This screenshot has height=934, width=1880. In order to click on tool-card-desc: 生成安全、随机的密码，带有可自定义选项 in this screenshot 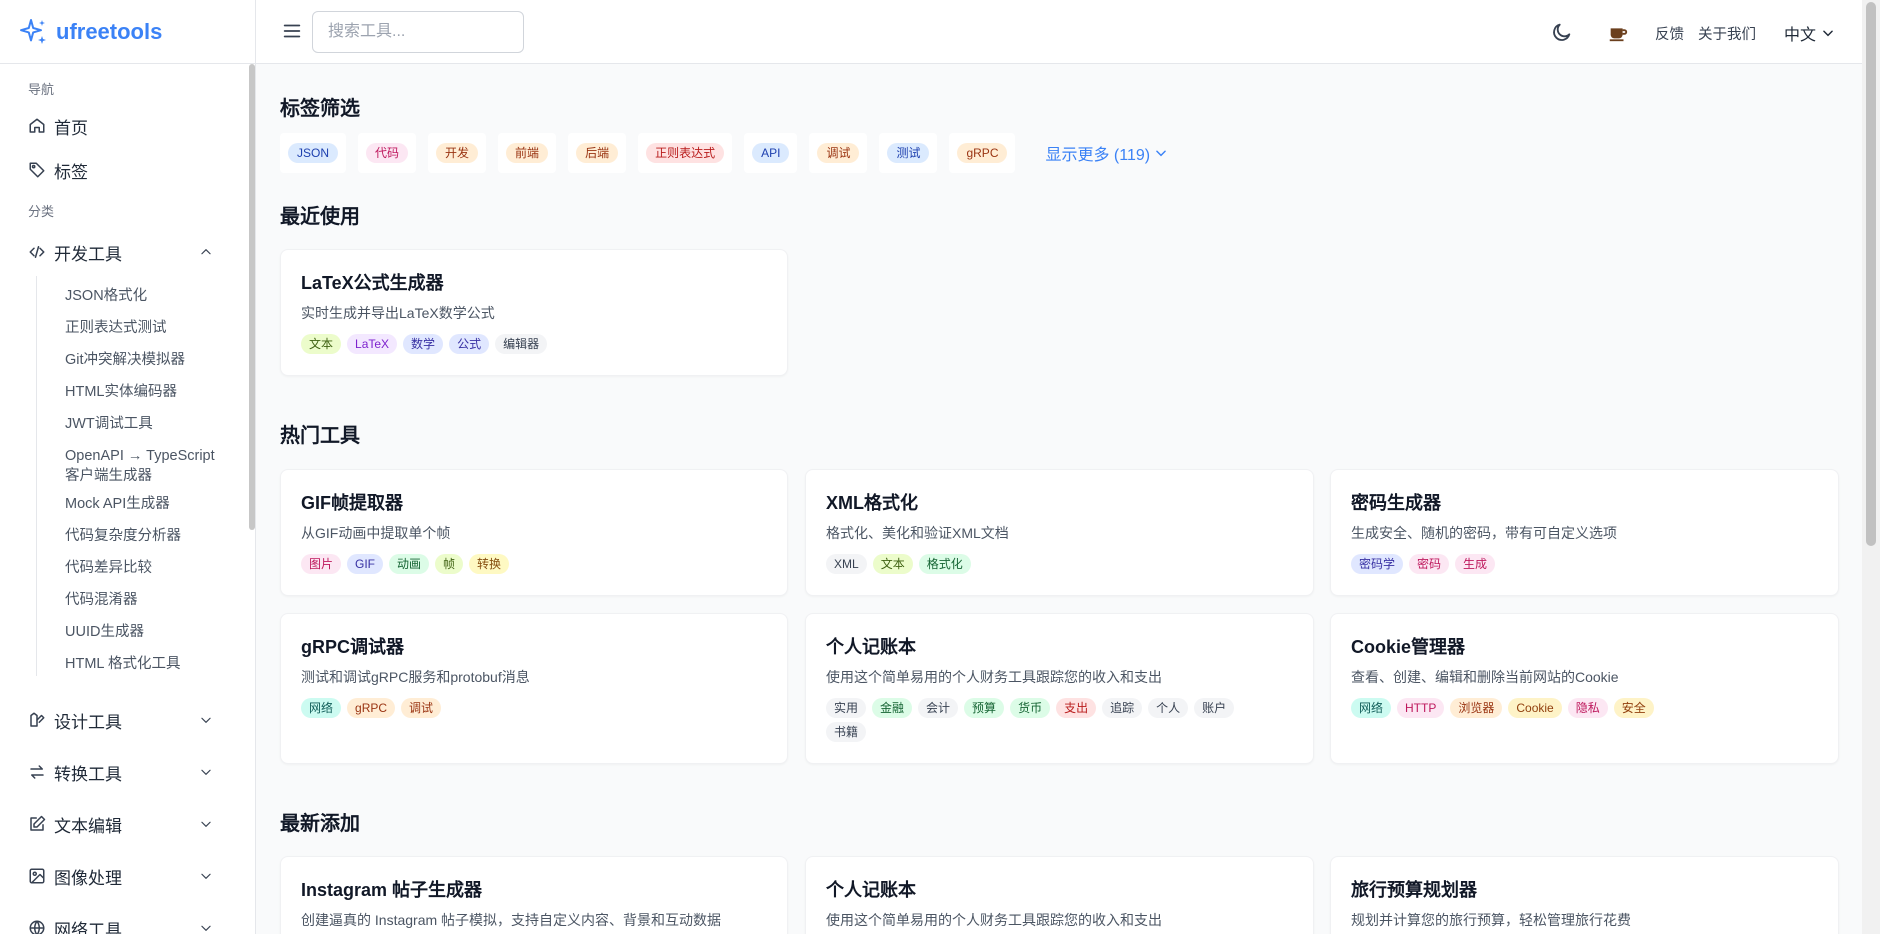, I will do `click(1484, 533)`.